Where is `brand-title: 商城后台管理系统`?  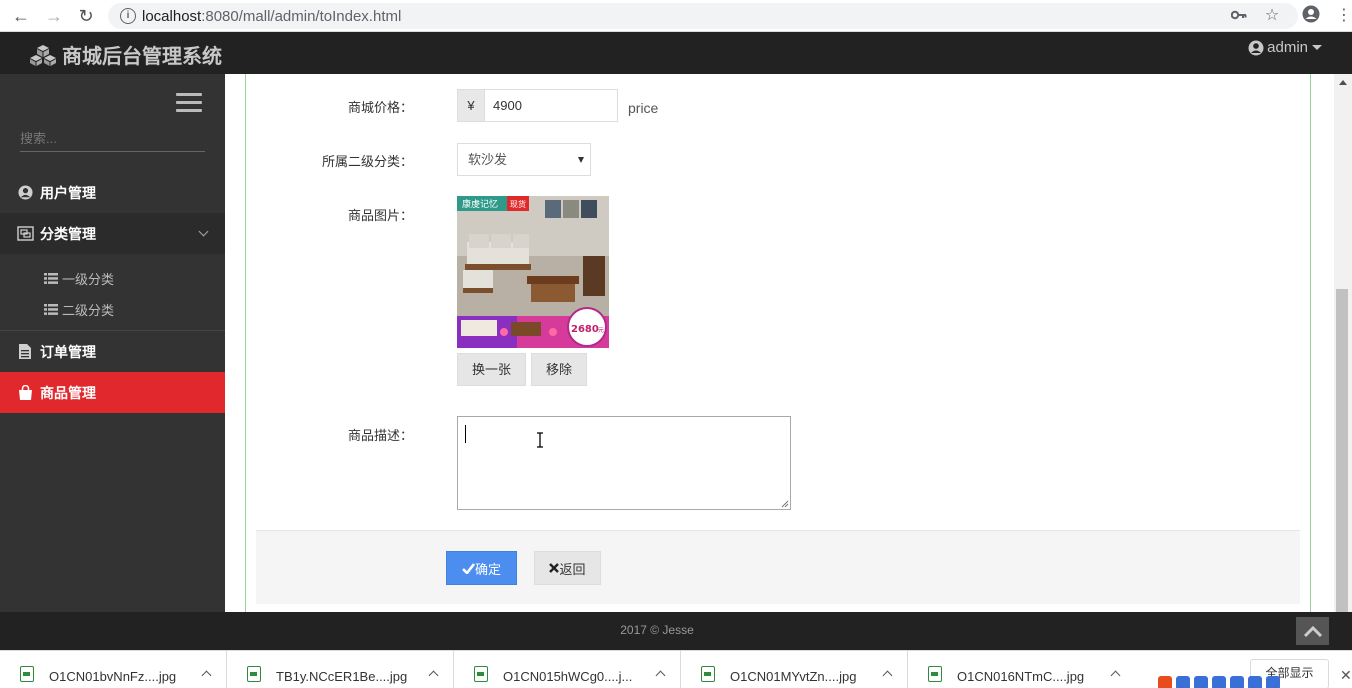
brand-title: 商城后台管理系统 is located at coordinates (142, 57).